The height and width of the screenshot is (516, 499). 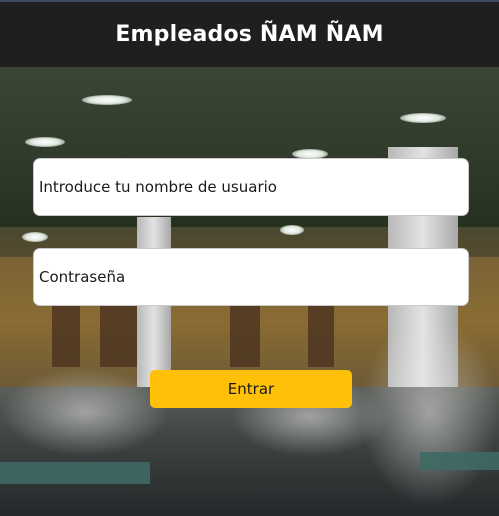 I want to click on password-placeholder: Contraseña, so click(x=82, y=277).